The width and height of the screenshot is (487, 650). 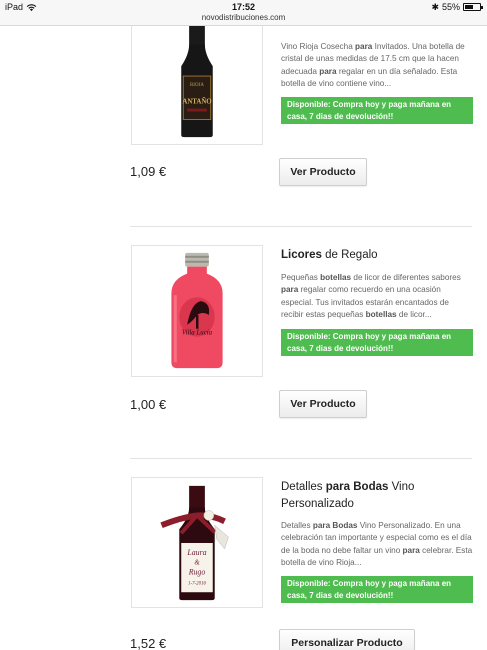 What do you see at coordinates (148, 404) in the screenshot?
I see `product-price: 1,00 €` at bounding box center [148, 404].